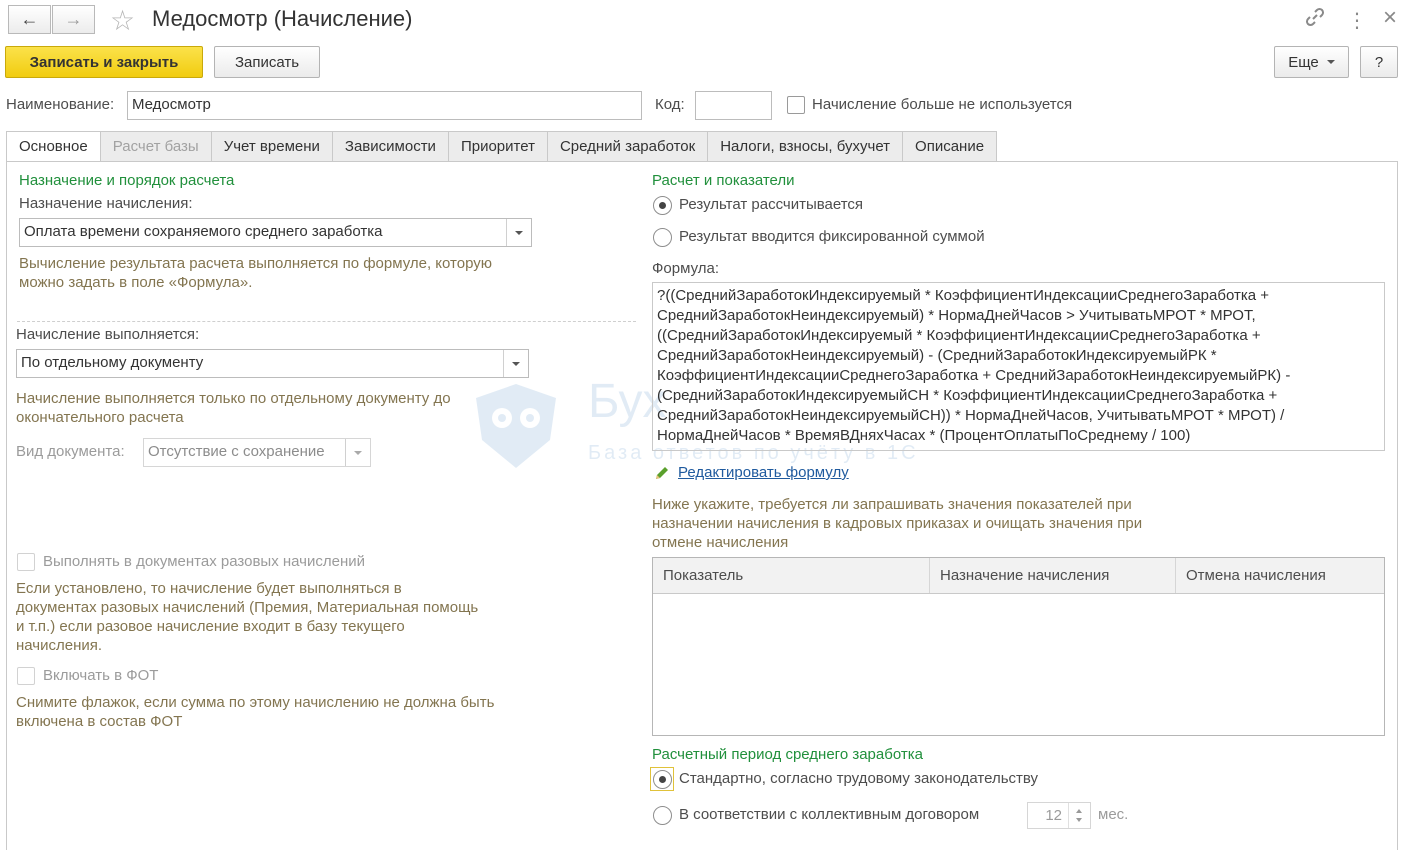 This screenshot has width=1407, height=850. I want to click on radio-collective-label: В соответствии с коллективным договором, so click(829, 814).